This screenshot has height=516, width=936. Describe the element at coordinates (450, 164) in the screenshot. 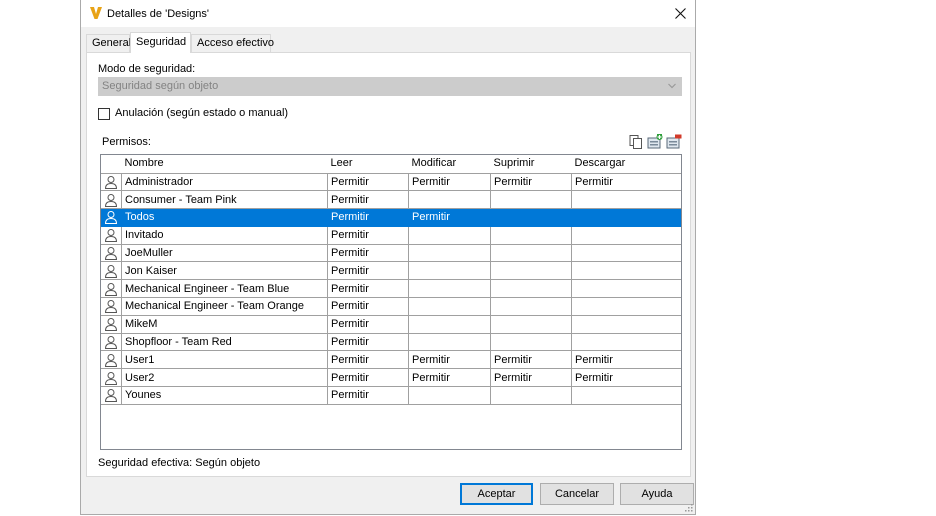

I see `header-modify: Modificar` at that location.